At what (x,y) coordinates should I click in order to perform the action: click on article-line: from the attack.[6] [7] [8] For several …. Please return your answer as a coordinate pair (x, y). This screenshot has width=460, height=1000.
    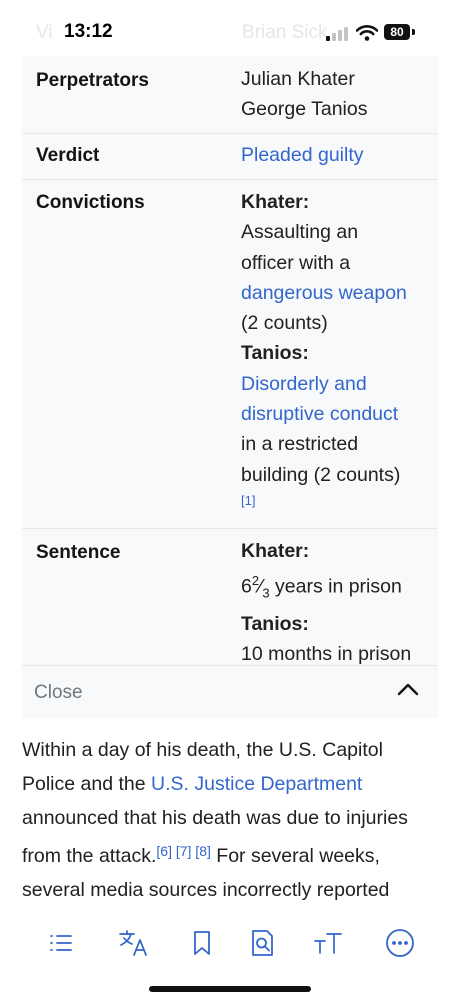
    Looking at the image, I should click on (201, 855).